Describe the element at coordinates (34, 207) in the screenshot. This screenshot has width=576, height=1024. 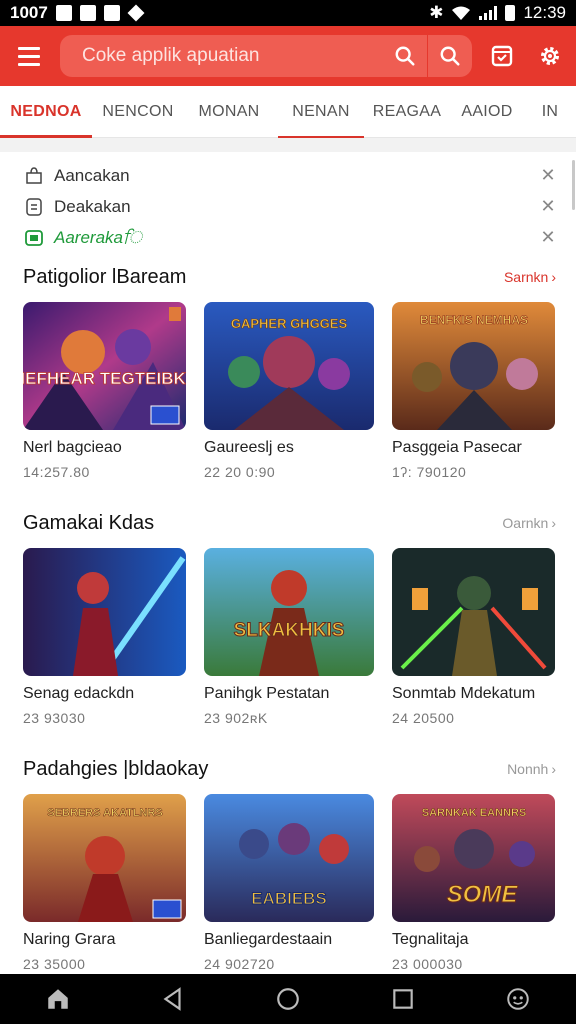
I see `document-icon` at that location.